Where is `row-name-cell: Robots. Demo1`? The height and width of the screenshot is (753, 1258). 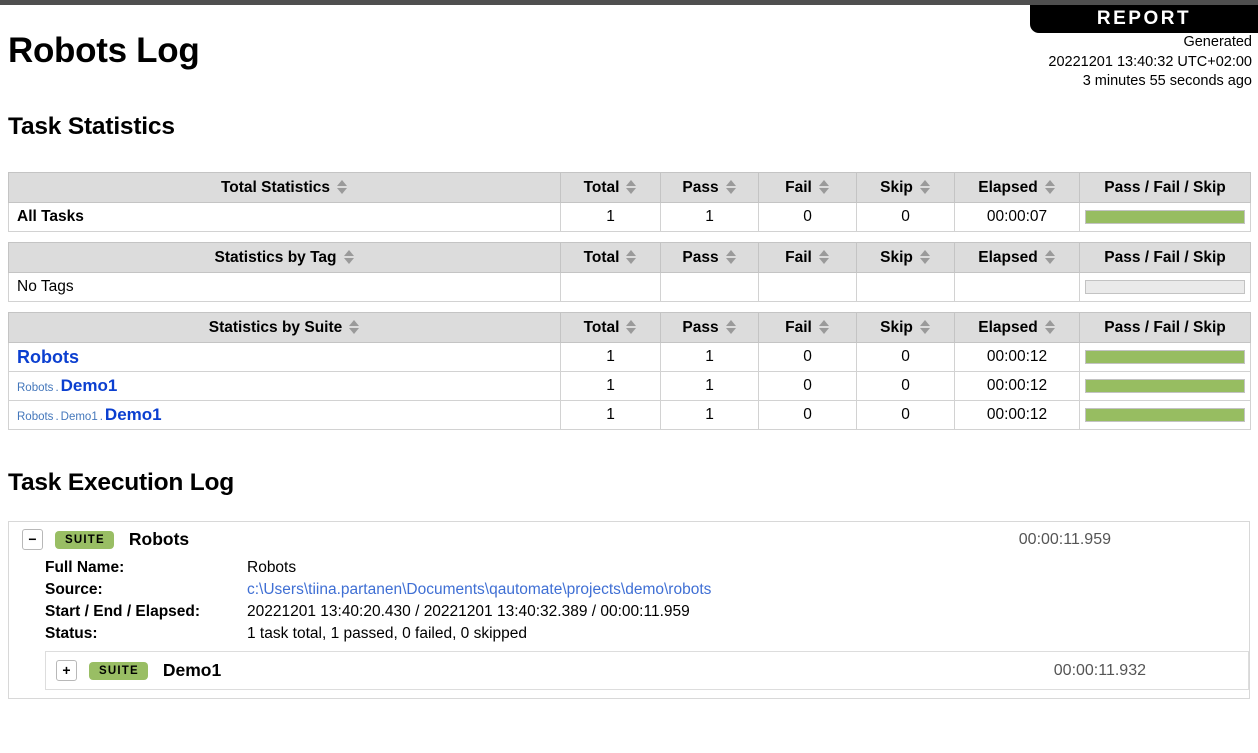
row-name-cell: Robots. Demo1 is located at coordinates (284, 386).